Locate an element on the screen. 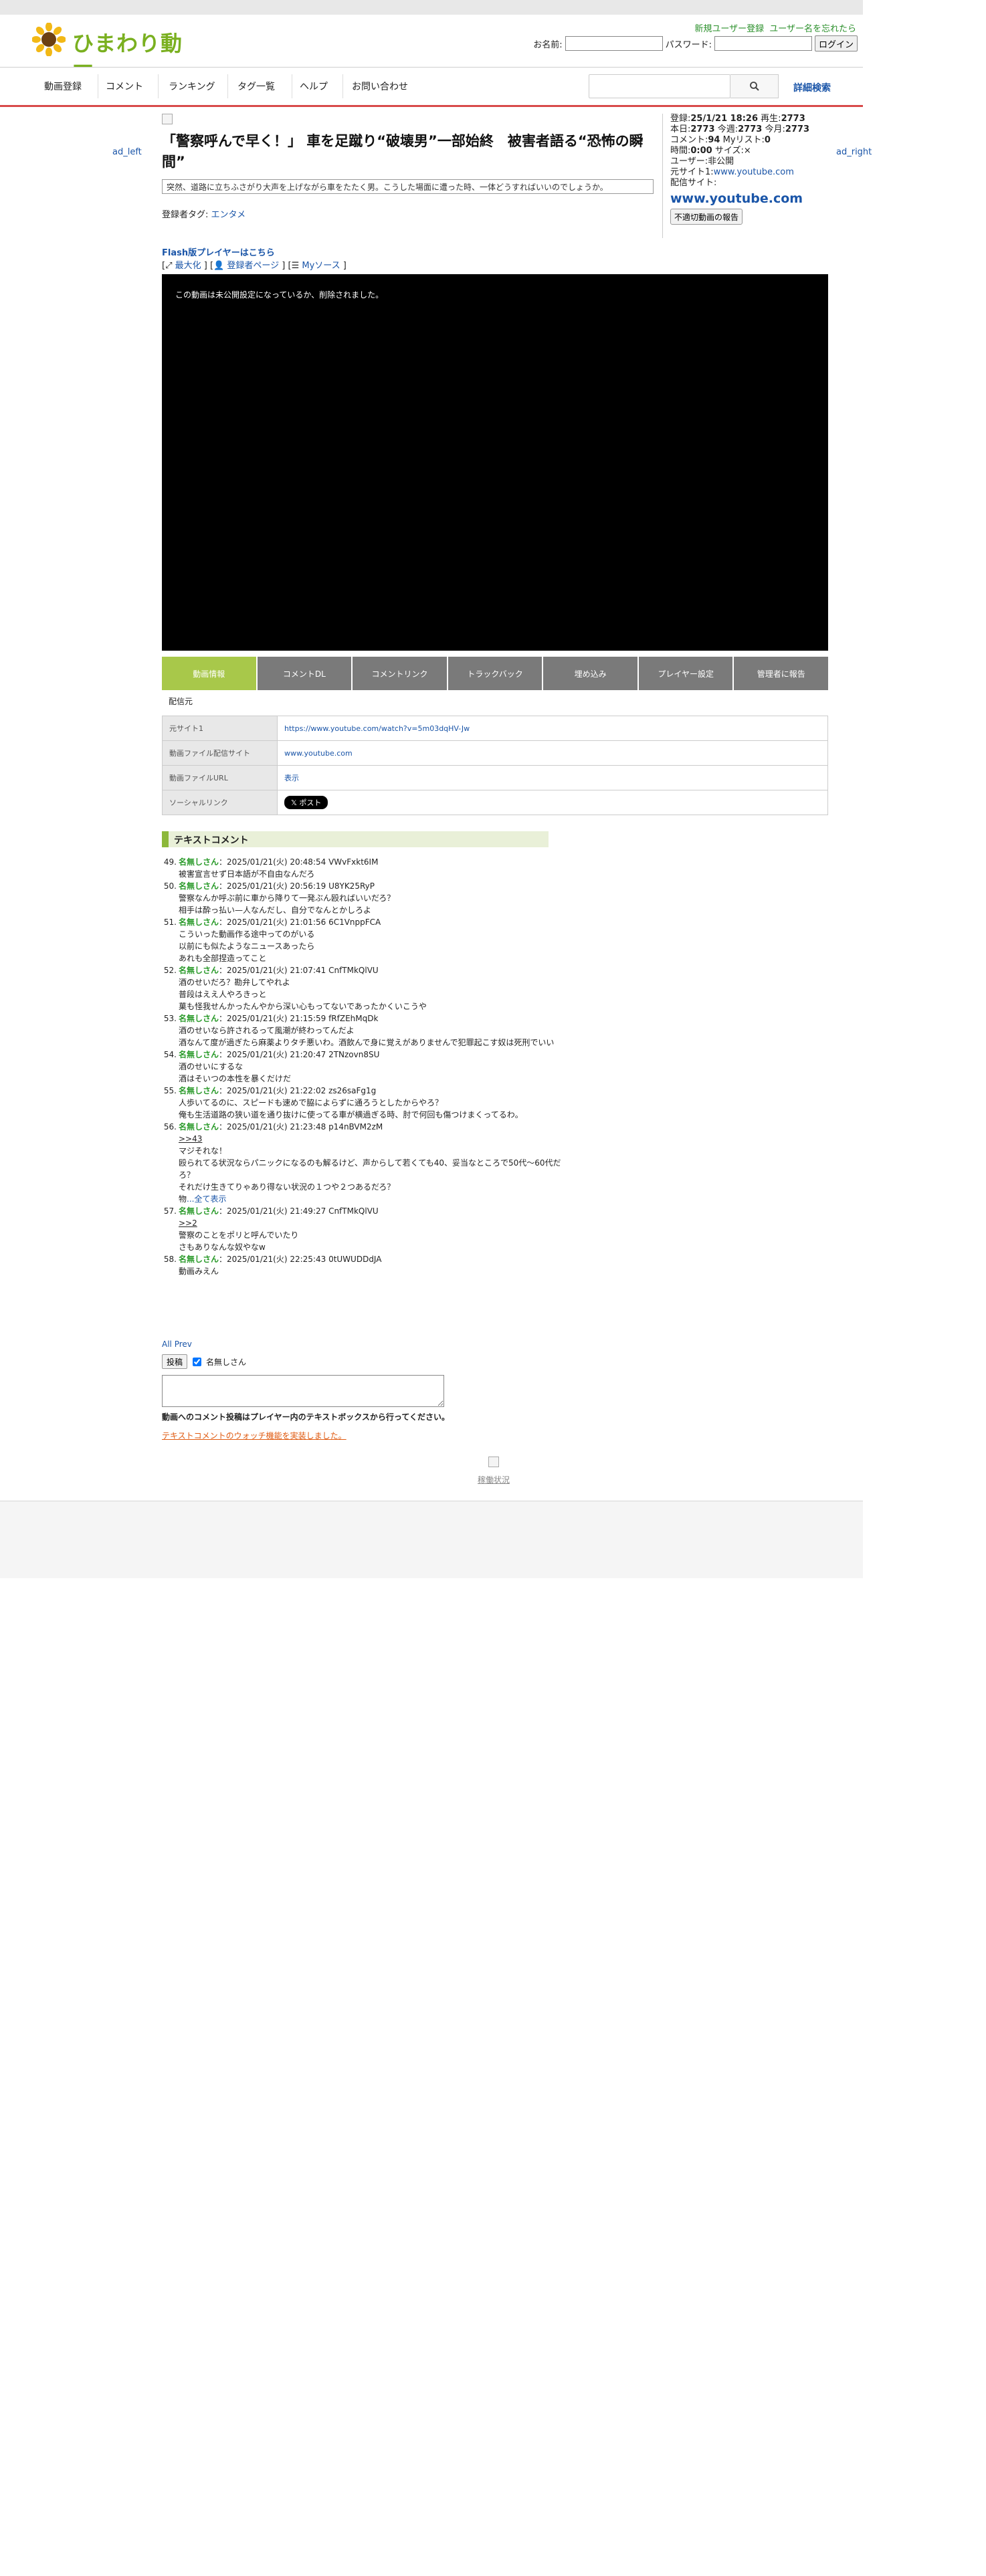 Image resolution: width=986 pixels, height=2576 pixels. advanced-search-link: 詳細検索 is located at coordinates (812, 88).